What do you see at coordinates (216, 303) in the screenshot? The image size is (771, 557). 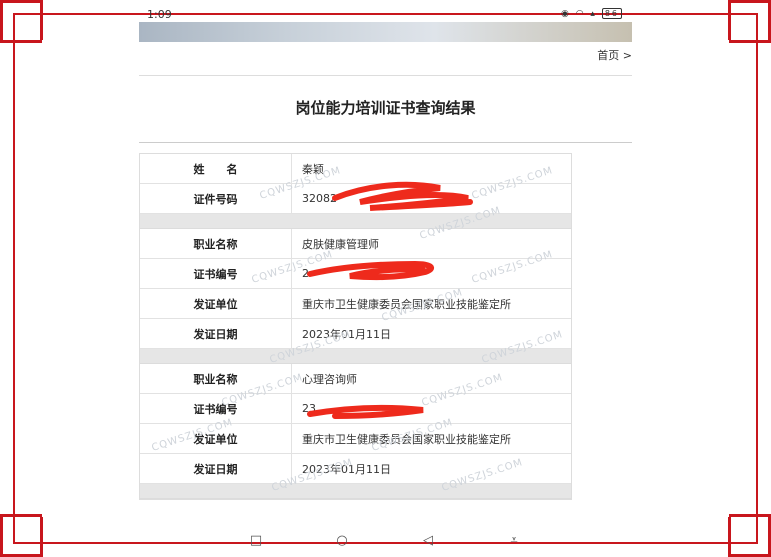 I see `field-label: 发证单位` at bounding box center [216, 303].